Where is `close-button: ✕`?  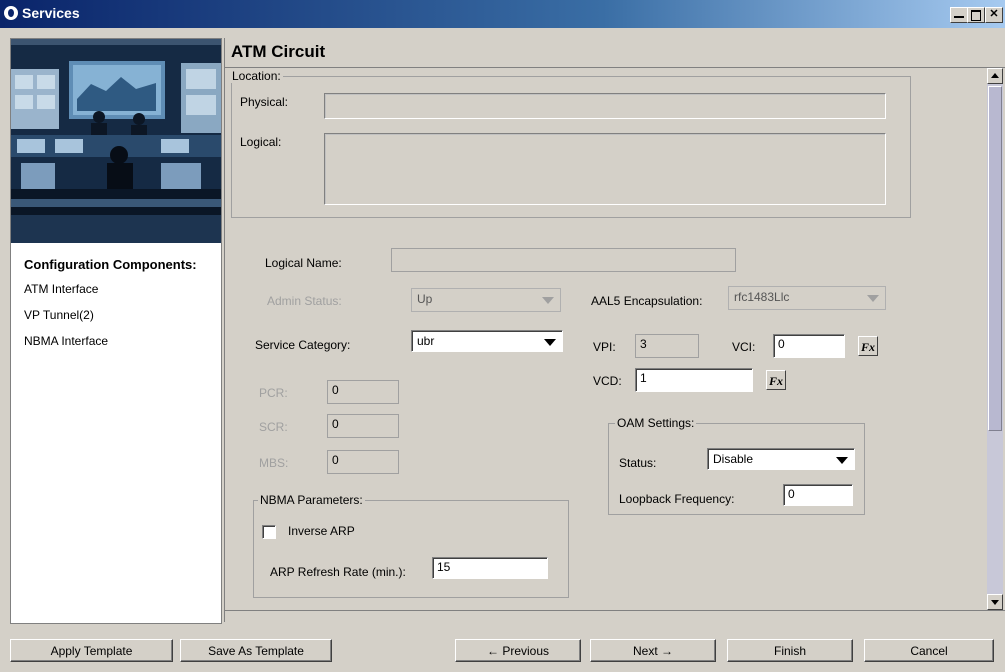 close-button: ✕ is located at coordinates (994, 15).